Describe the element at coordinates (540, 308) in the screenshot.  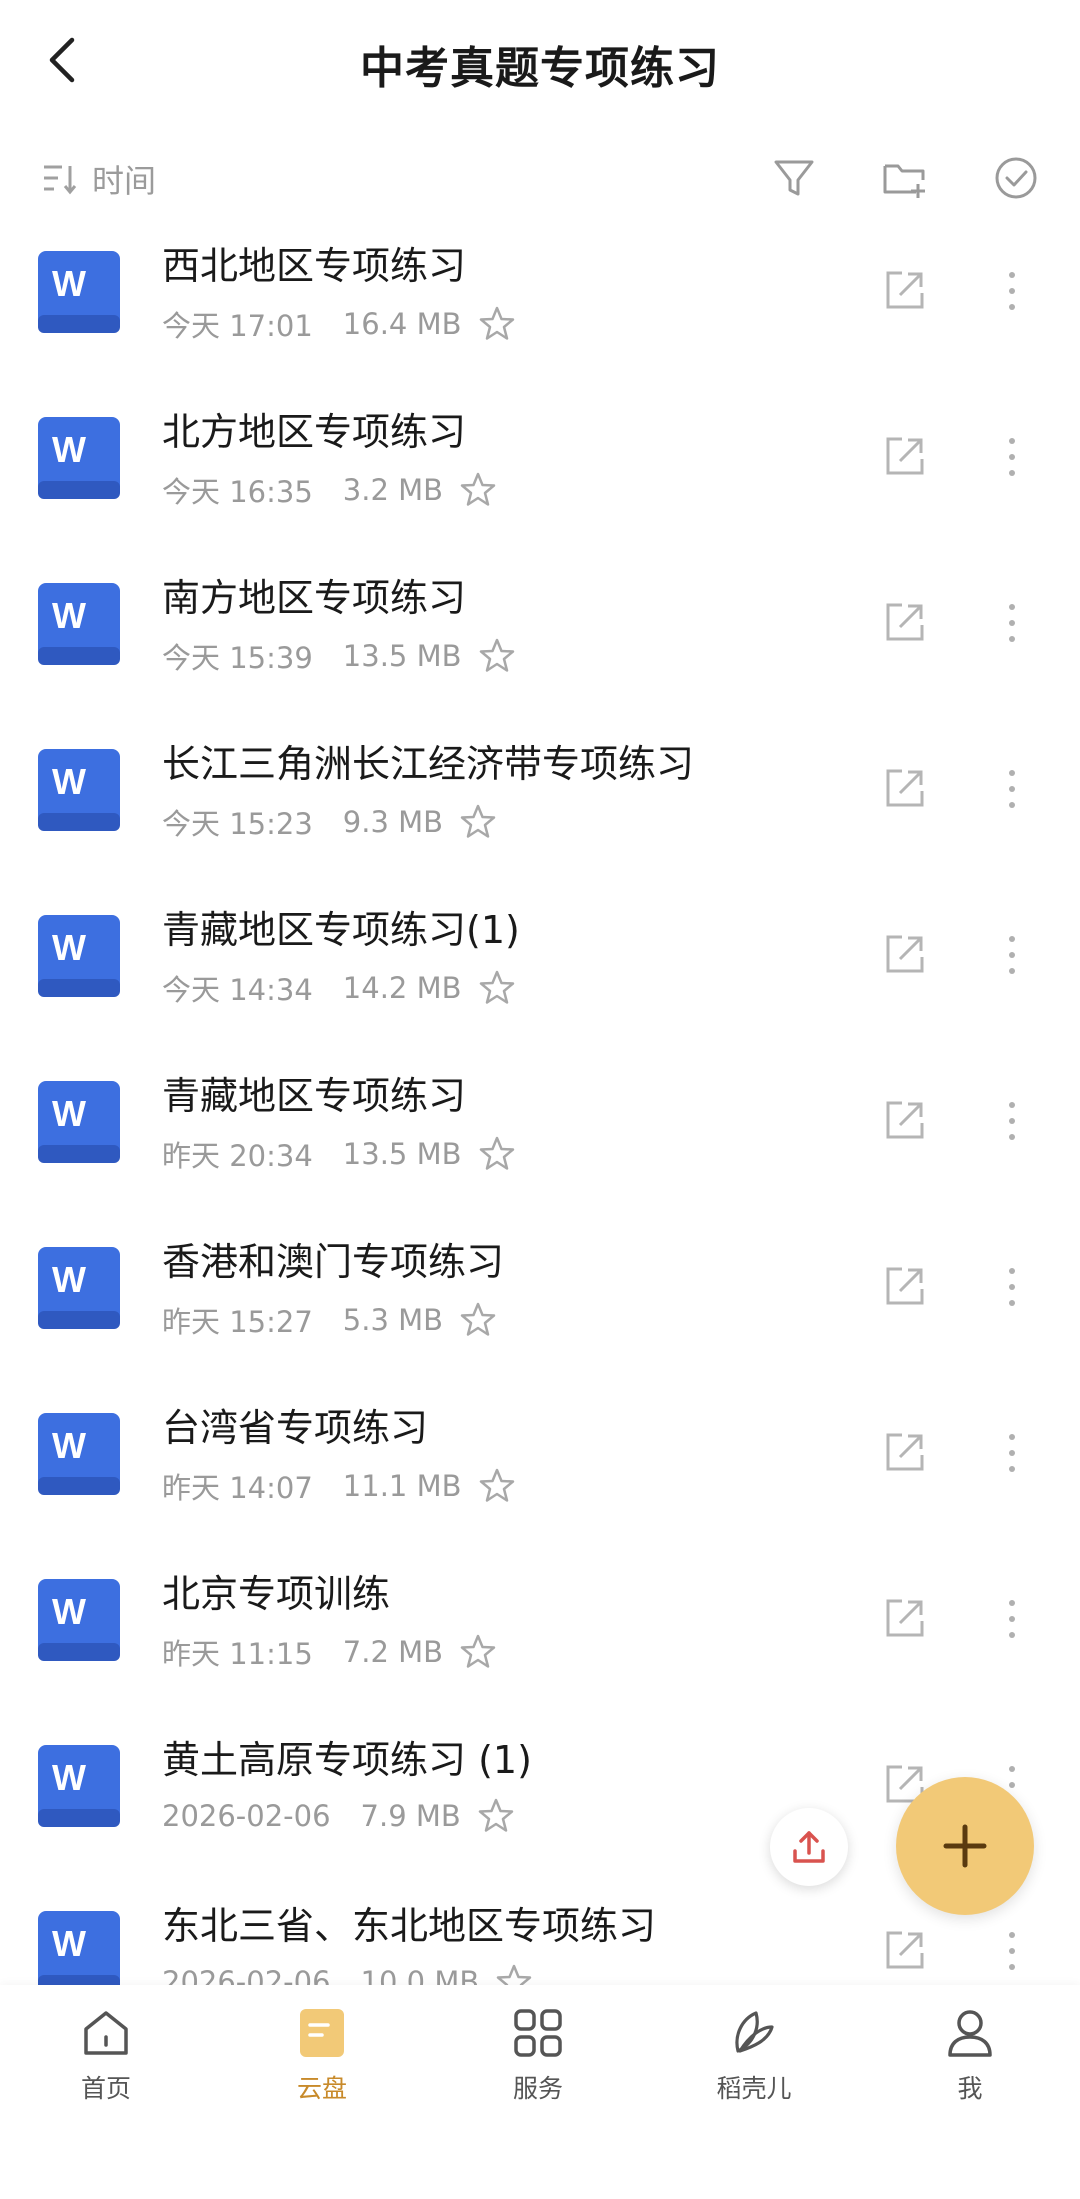
I see `file-row: W 西北地区专项练习 今天 17:01 16.4 MB` at that location.